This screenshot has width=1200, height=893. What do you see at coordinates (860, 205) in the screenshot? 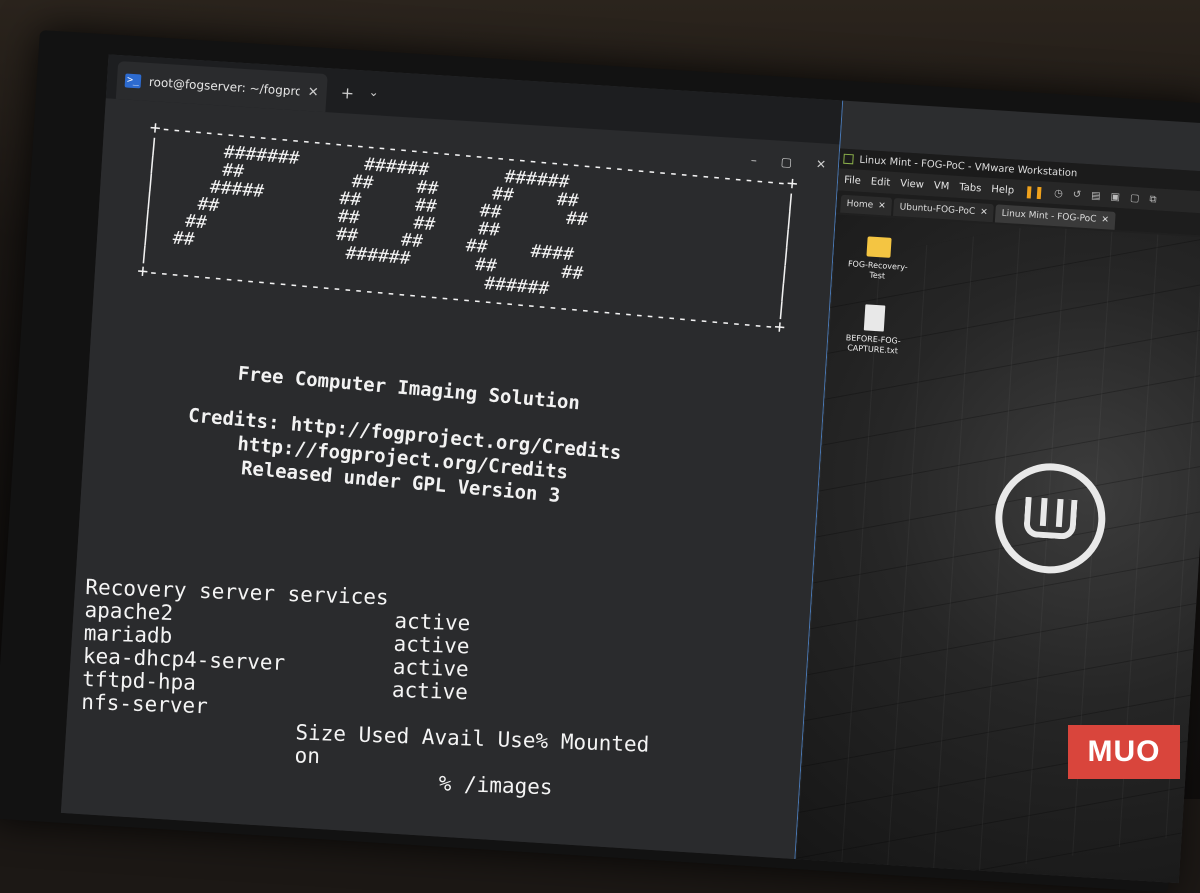
I see `tab-label: Home` at bounding box center [860, 205].